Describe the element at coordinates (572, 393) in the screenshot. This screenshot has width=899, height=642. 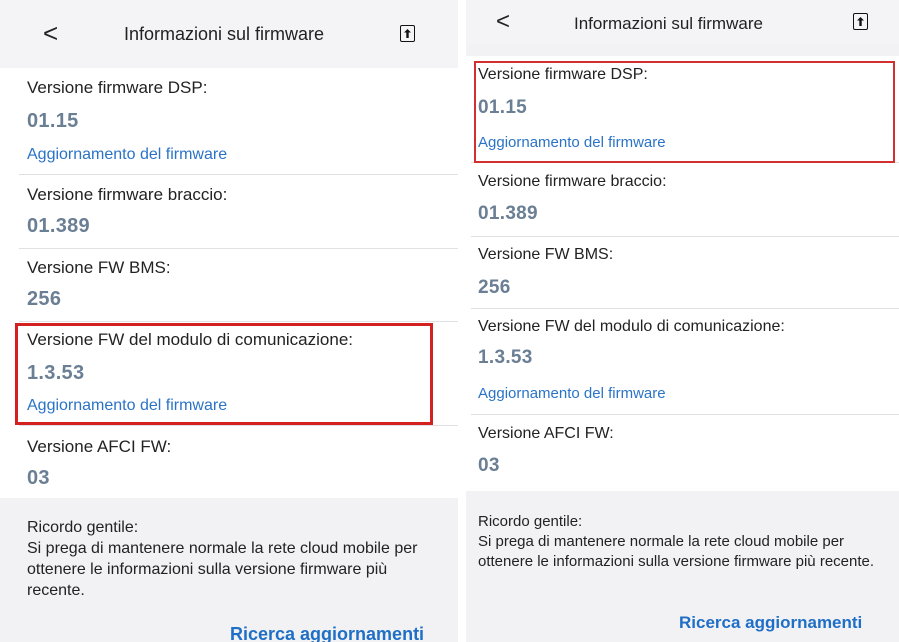
I see `comm-module-update-link: Aggiornamento del firmware` at that location.